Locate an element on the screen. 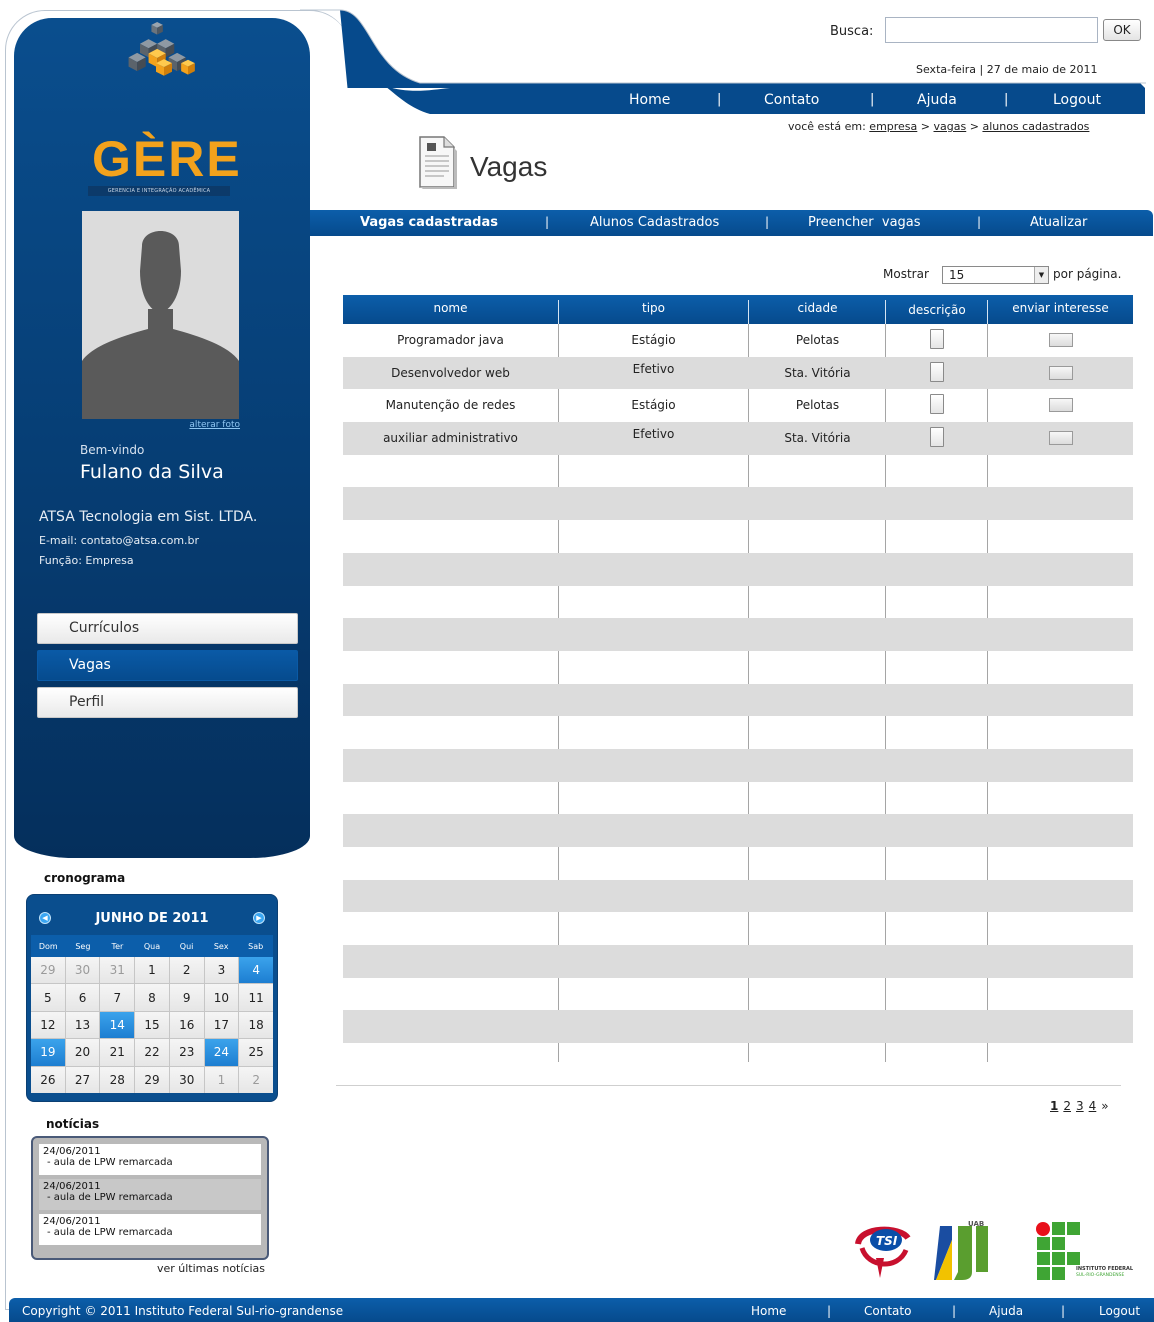  calendar-next-icon: ▶ is located at coordinates (258, 918).